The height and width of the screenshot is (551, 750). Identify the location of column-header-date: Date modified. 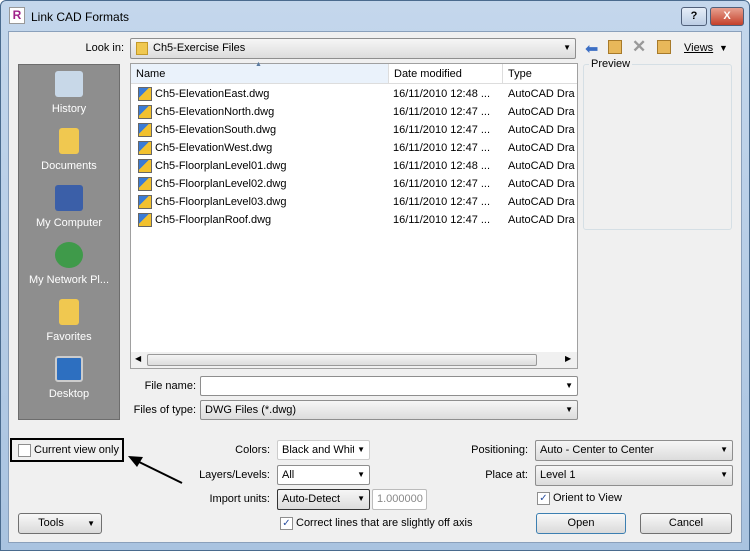
(446, 74).